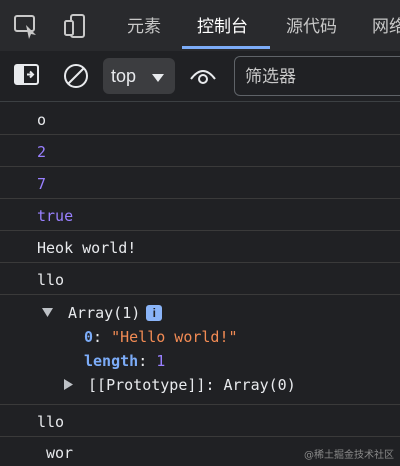 The width and height of the screenshot is (400, 466). I want to click on tab-sources: 源代码, so click(311, 25).